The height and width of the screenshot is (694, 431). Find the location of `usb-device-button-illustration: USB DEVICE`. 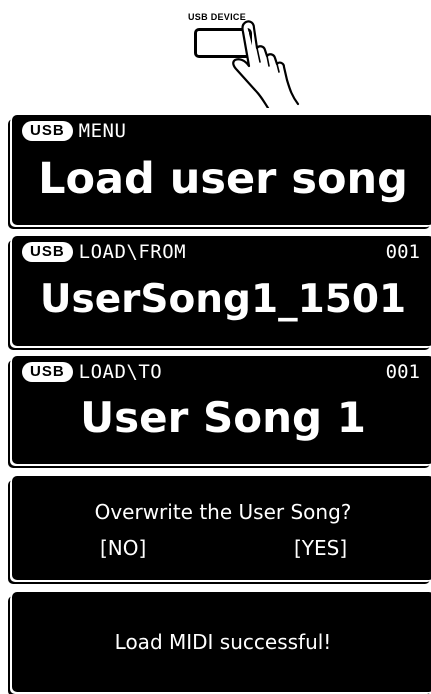

usb-device-button-illustration: USB DEVICE is located at coordinates (235, 56).